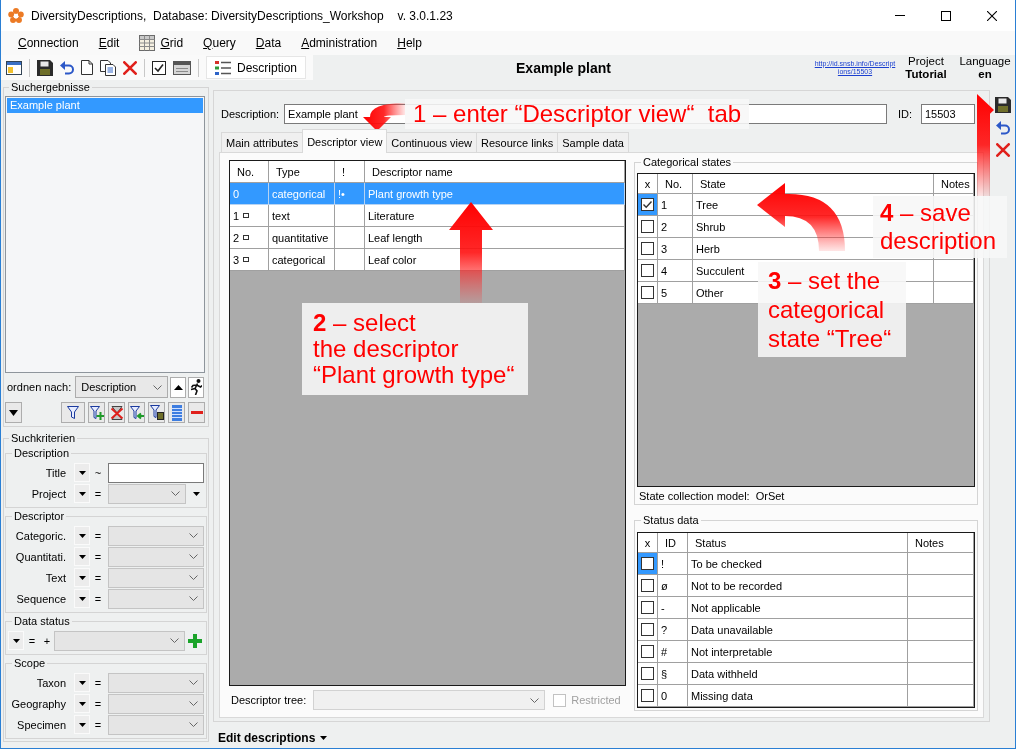 The height and width of the screenshot is (749, 1016). Describe the element at coordinates (673, 586) in the screenshot. I see `table-cell: ø` at that location.